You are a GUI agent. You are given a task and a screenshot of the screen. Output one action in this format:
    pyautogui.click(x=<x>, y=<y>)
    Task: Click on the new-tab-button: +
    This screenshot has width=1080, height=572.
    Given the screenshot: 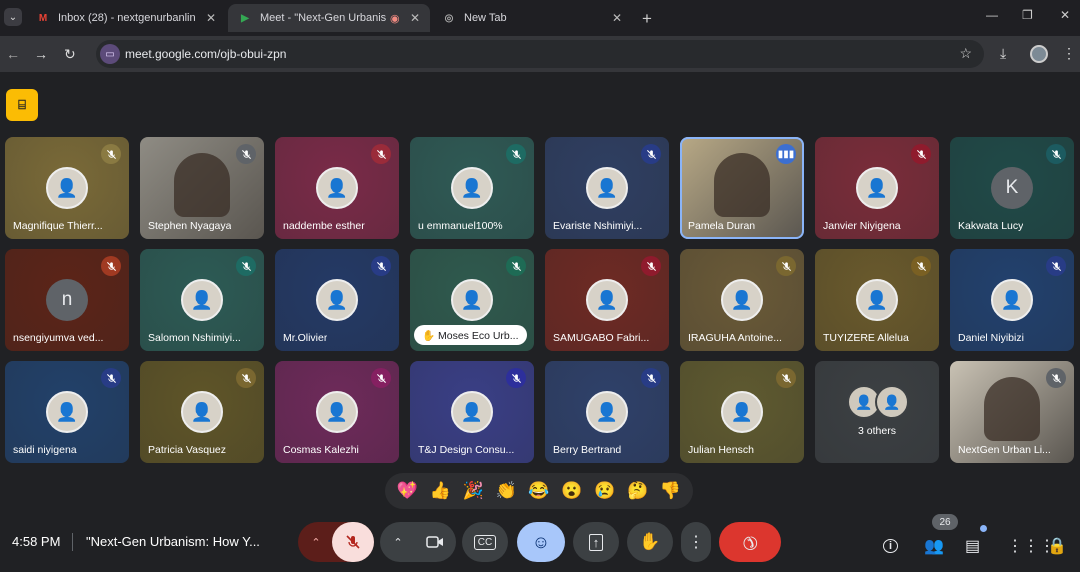 What is the action you would take?
    pyautogui.click(x=647, y=19)
    